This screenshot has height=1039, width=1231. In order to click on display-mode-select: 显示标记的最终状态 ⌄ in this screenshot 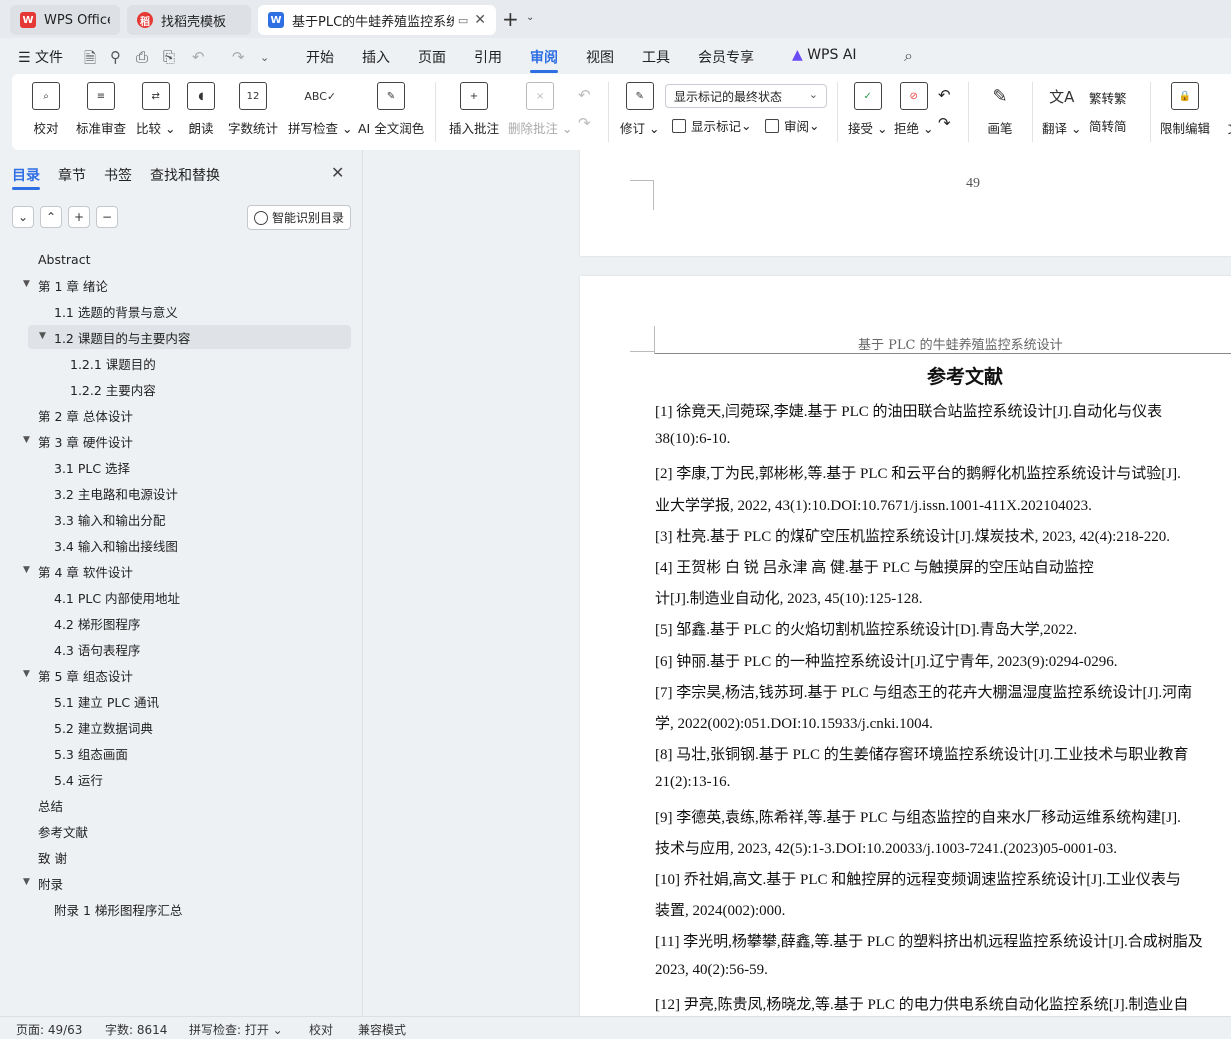, I will do `click(746, 96)`.